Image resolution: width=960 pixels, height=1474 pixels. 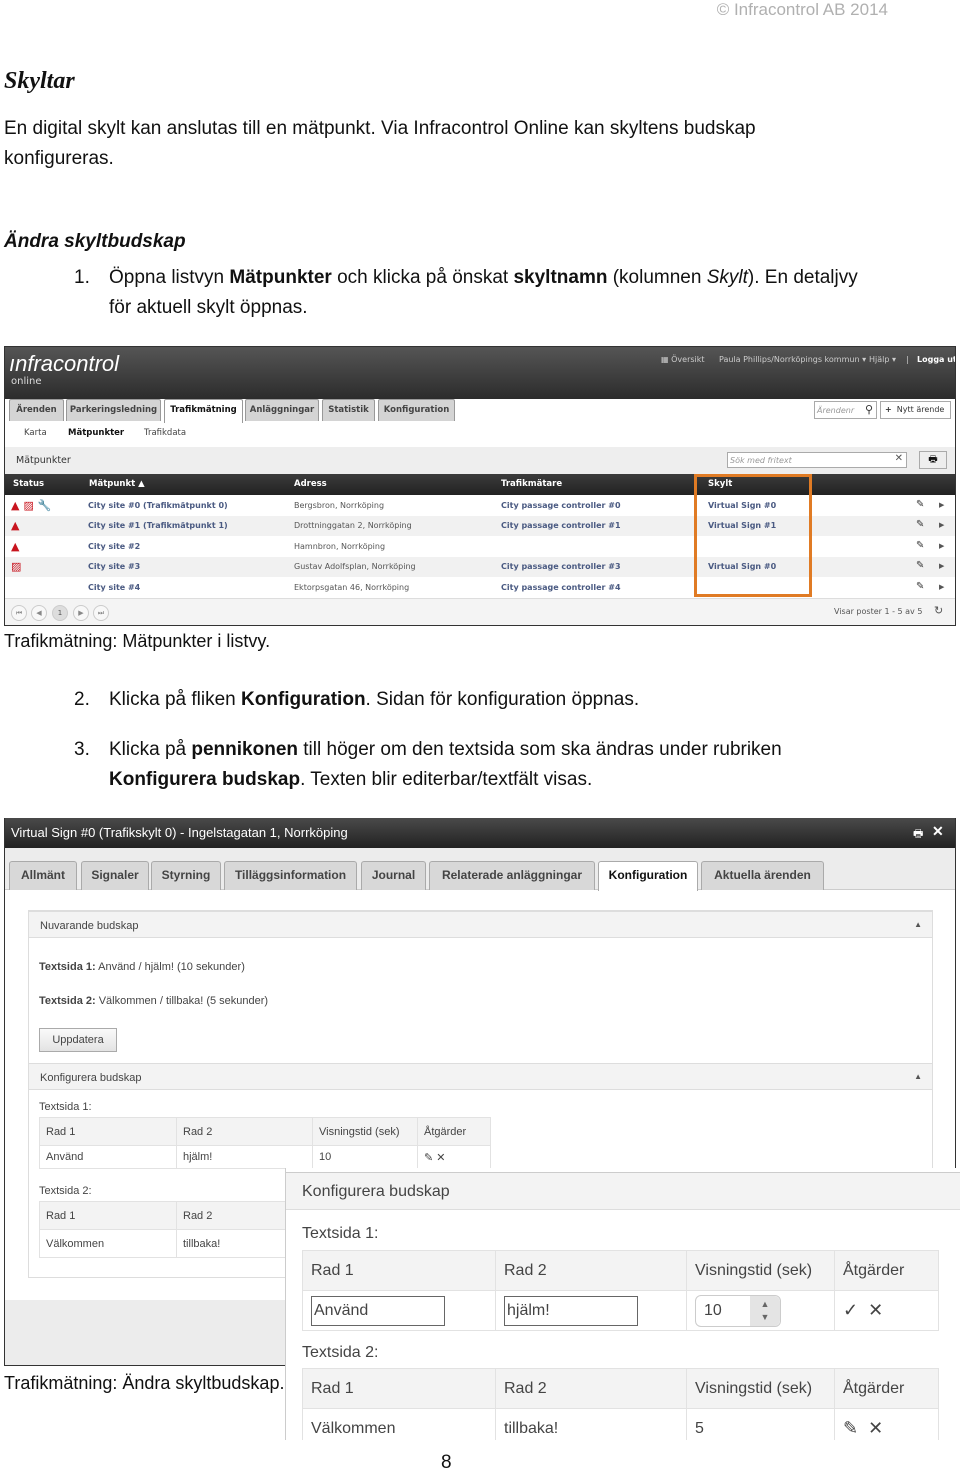 I want to click on tab-parkeringsledning: Parkeringsledning, so click(x=113, y=410).